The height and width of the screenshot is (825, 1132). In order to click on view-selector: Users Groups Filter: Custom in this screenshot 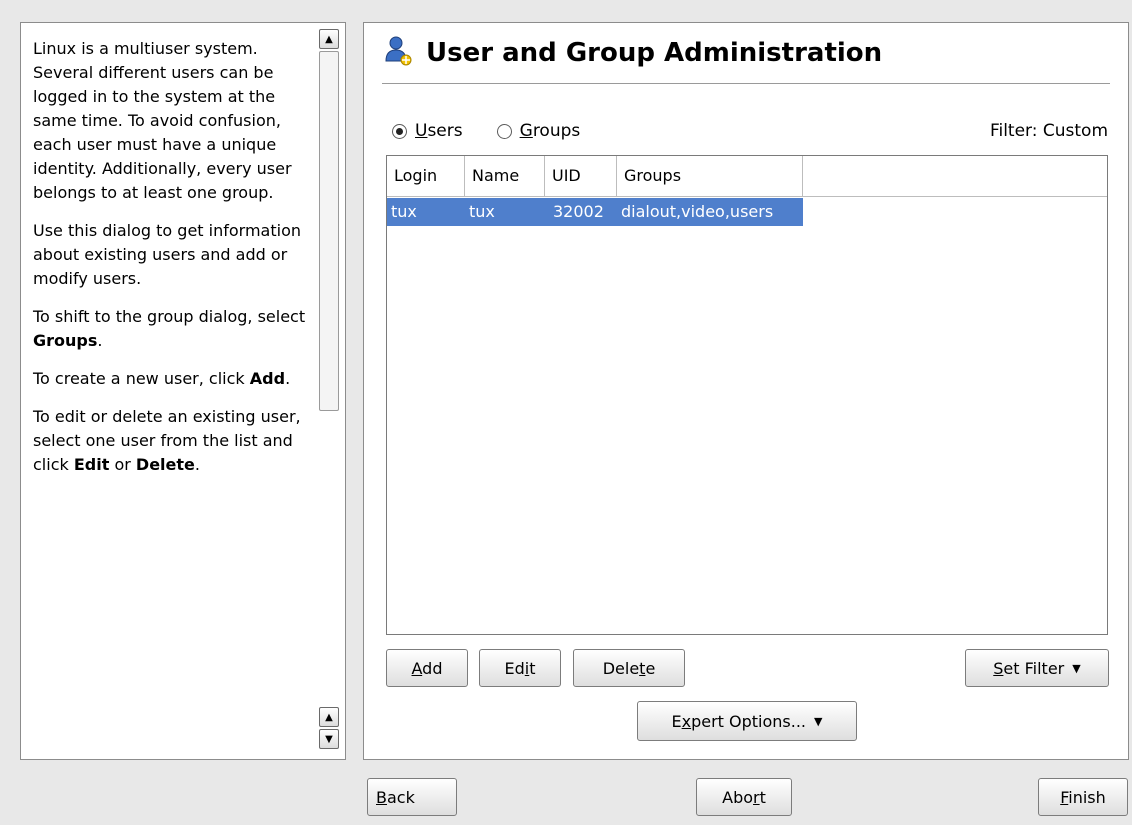, I will do `click(750, 131)`.